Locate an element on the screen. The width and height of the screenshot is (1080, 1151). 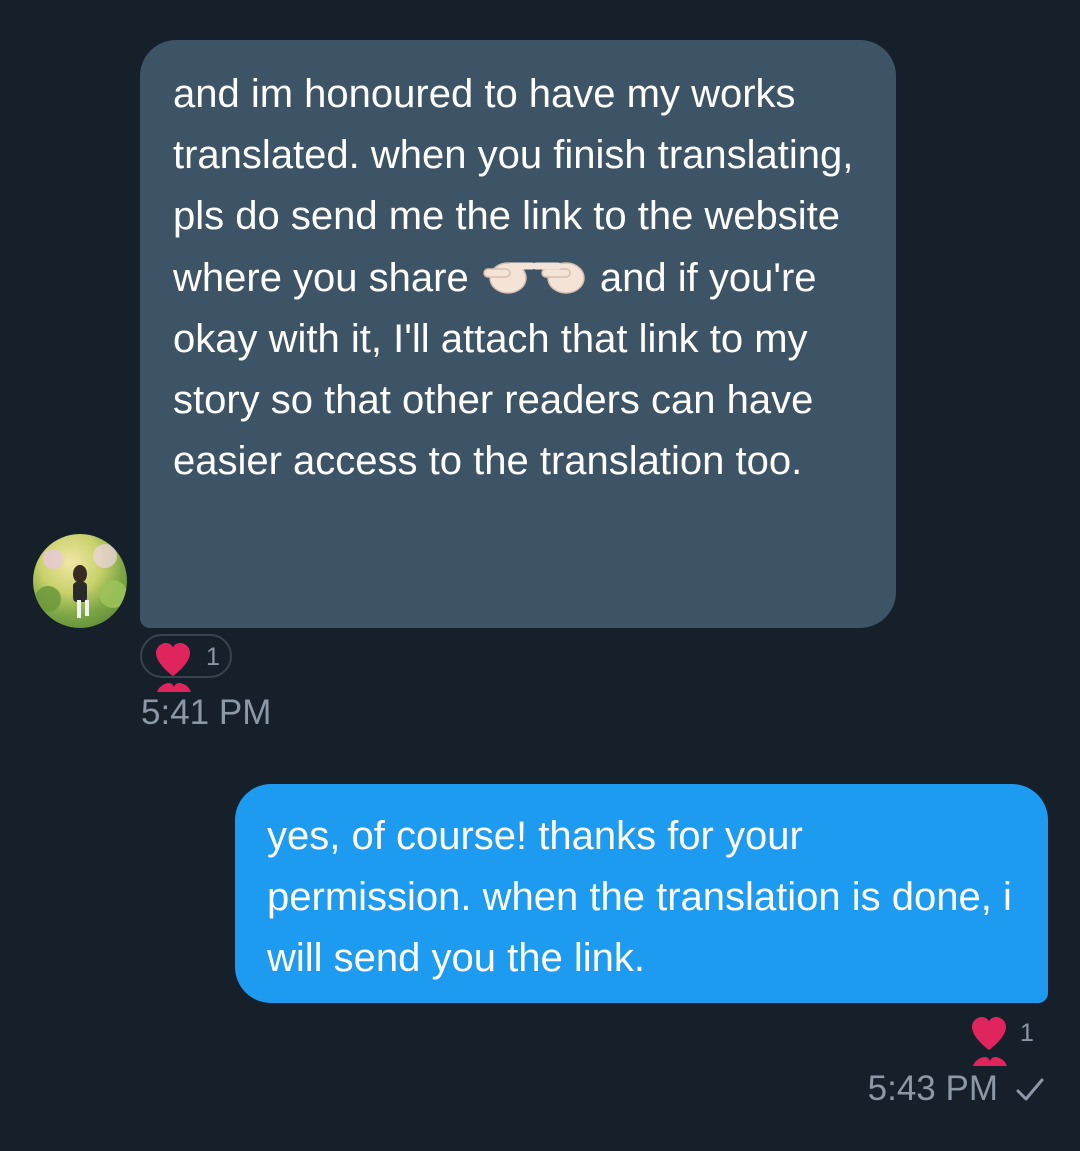
incoming-timestamp: 5:41 PM is located at coordinates (206, 712).